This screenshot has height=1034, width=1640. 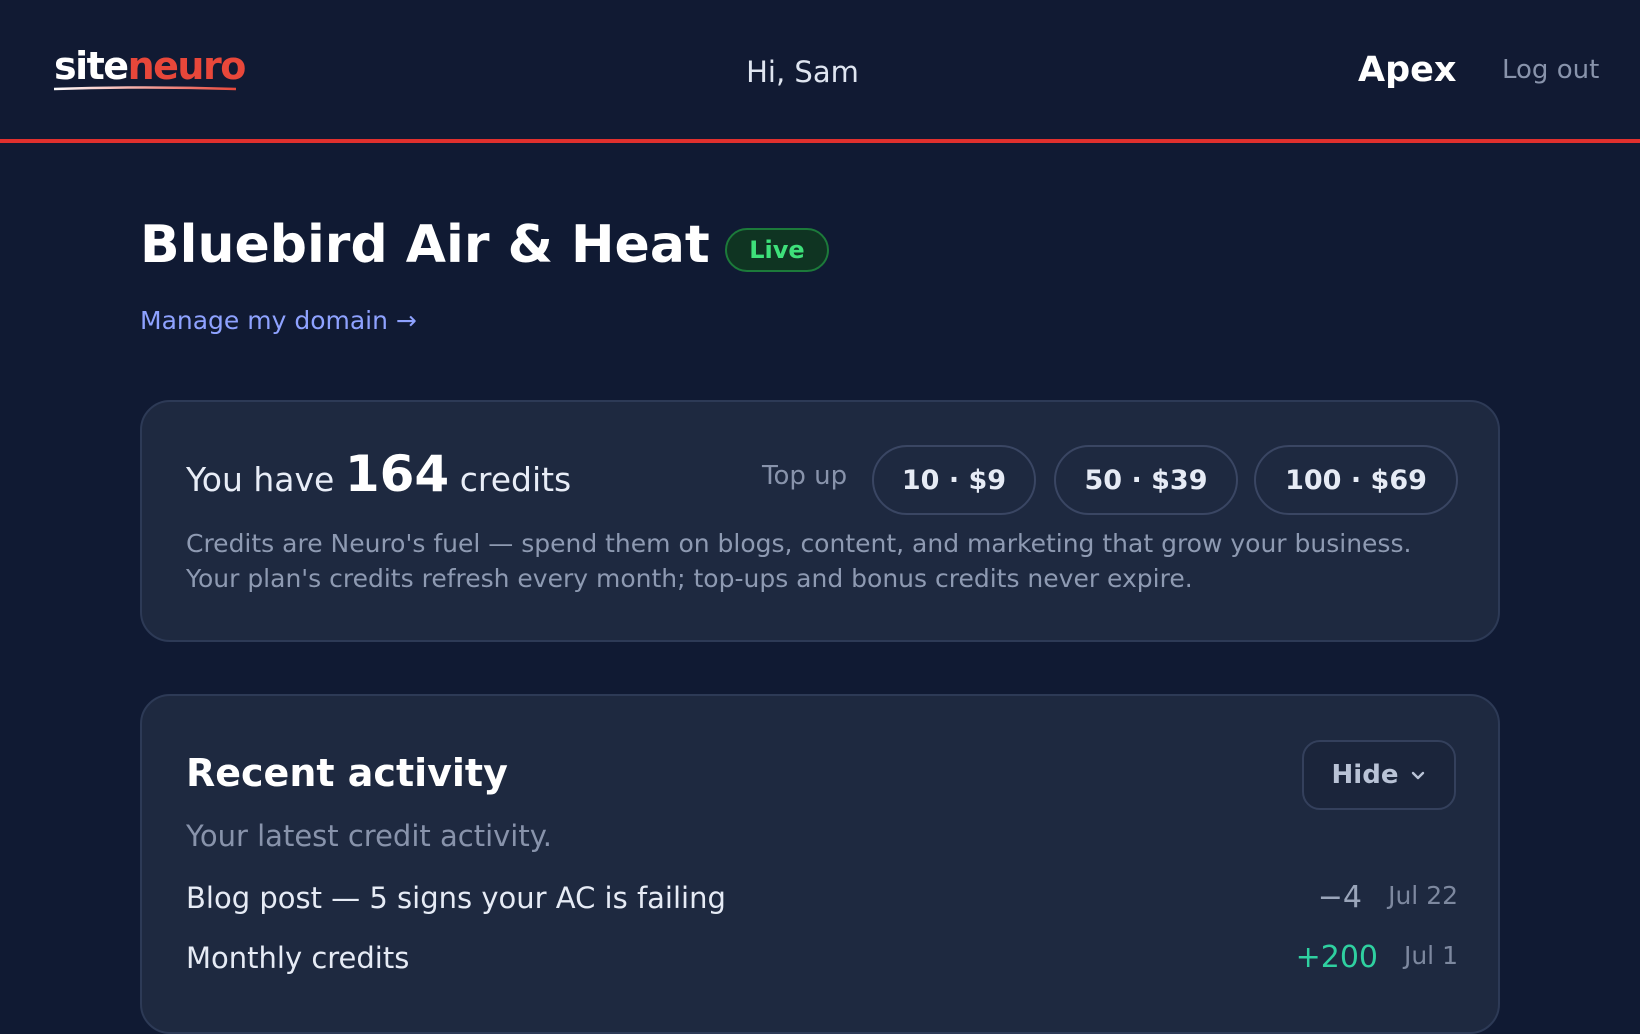 I want to click on activity-subtitle: Your latest credit activity., so click(x=369, y=836).